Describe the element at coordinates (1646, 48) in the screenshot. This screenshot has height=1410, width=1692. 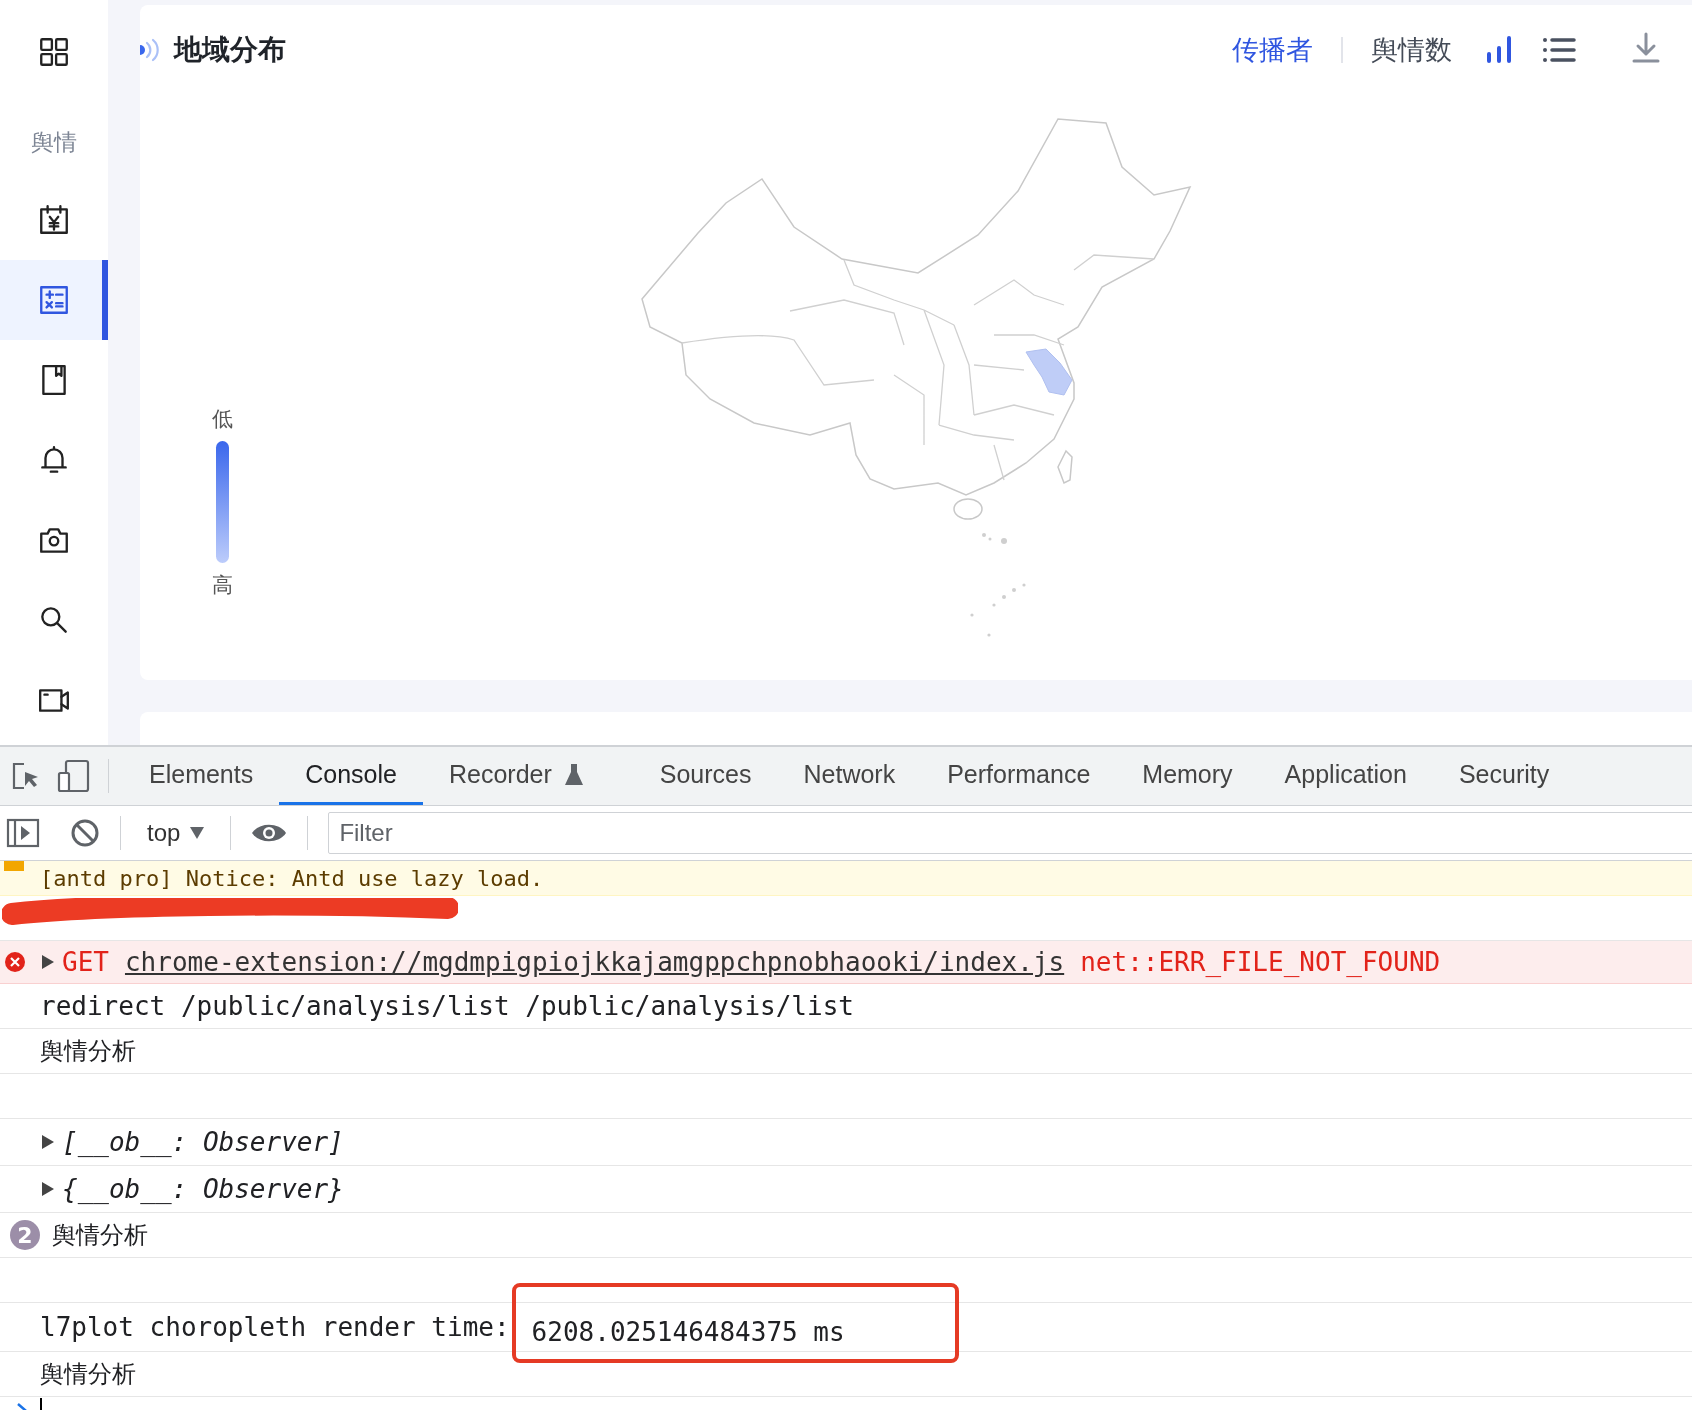
I see `download-icon` at that location.